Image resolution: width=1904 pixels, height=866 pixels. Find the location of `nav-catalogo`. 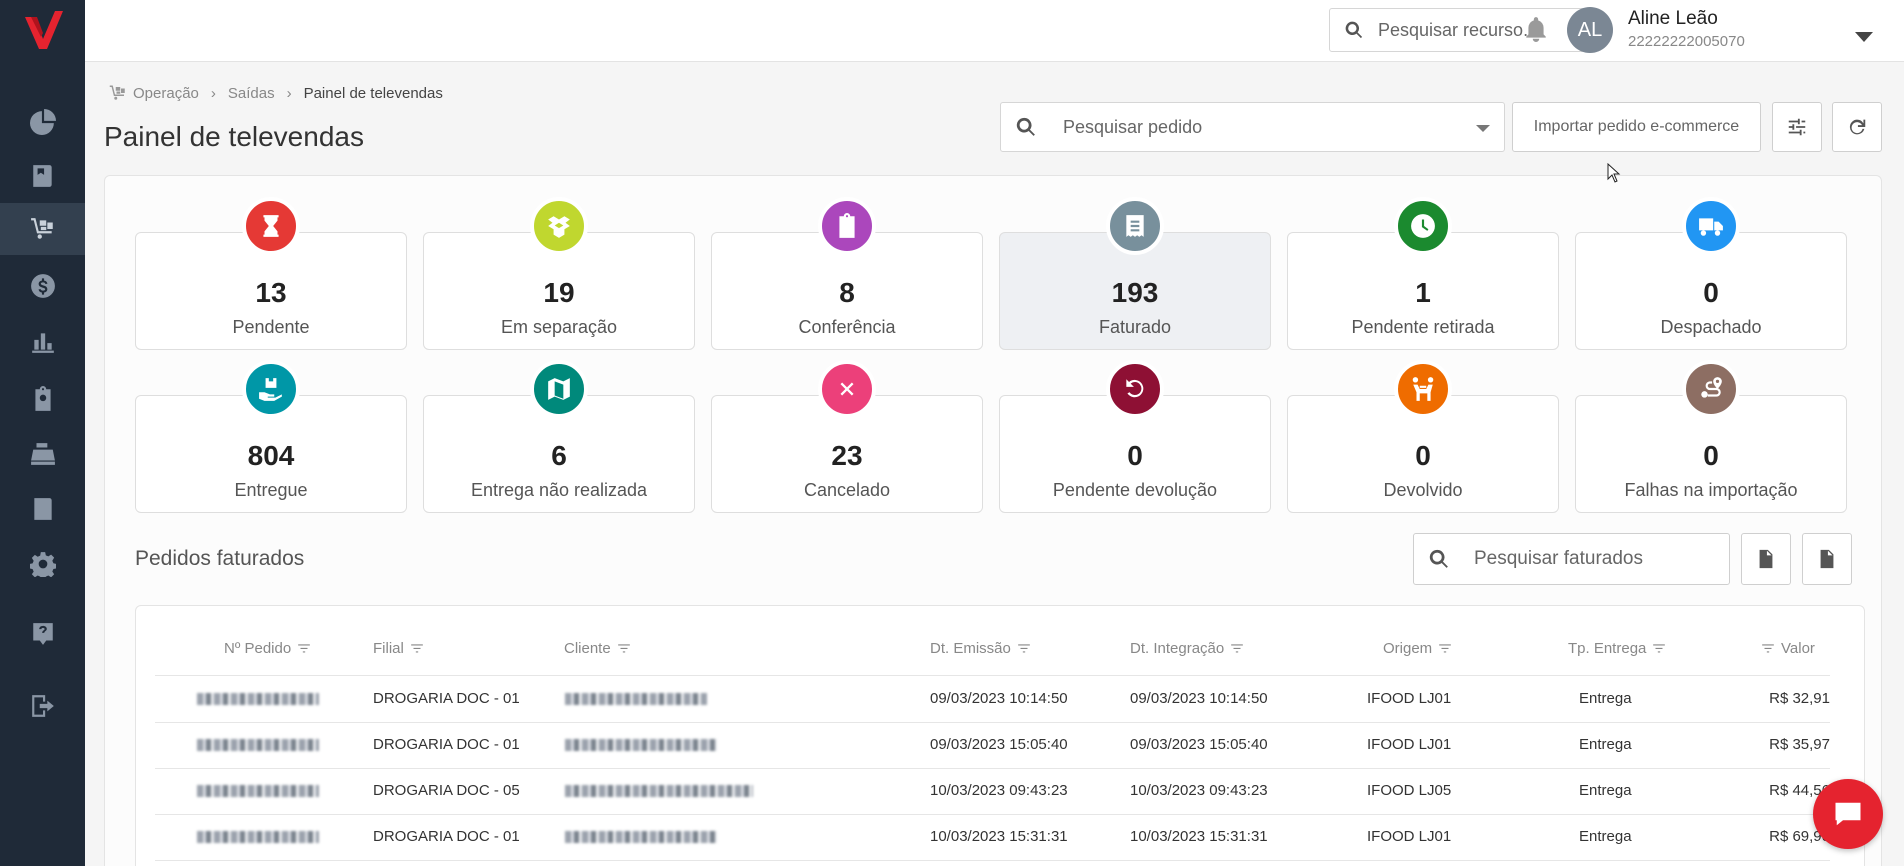

nav-catalogo is located at coordinates (42, 509).